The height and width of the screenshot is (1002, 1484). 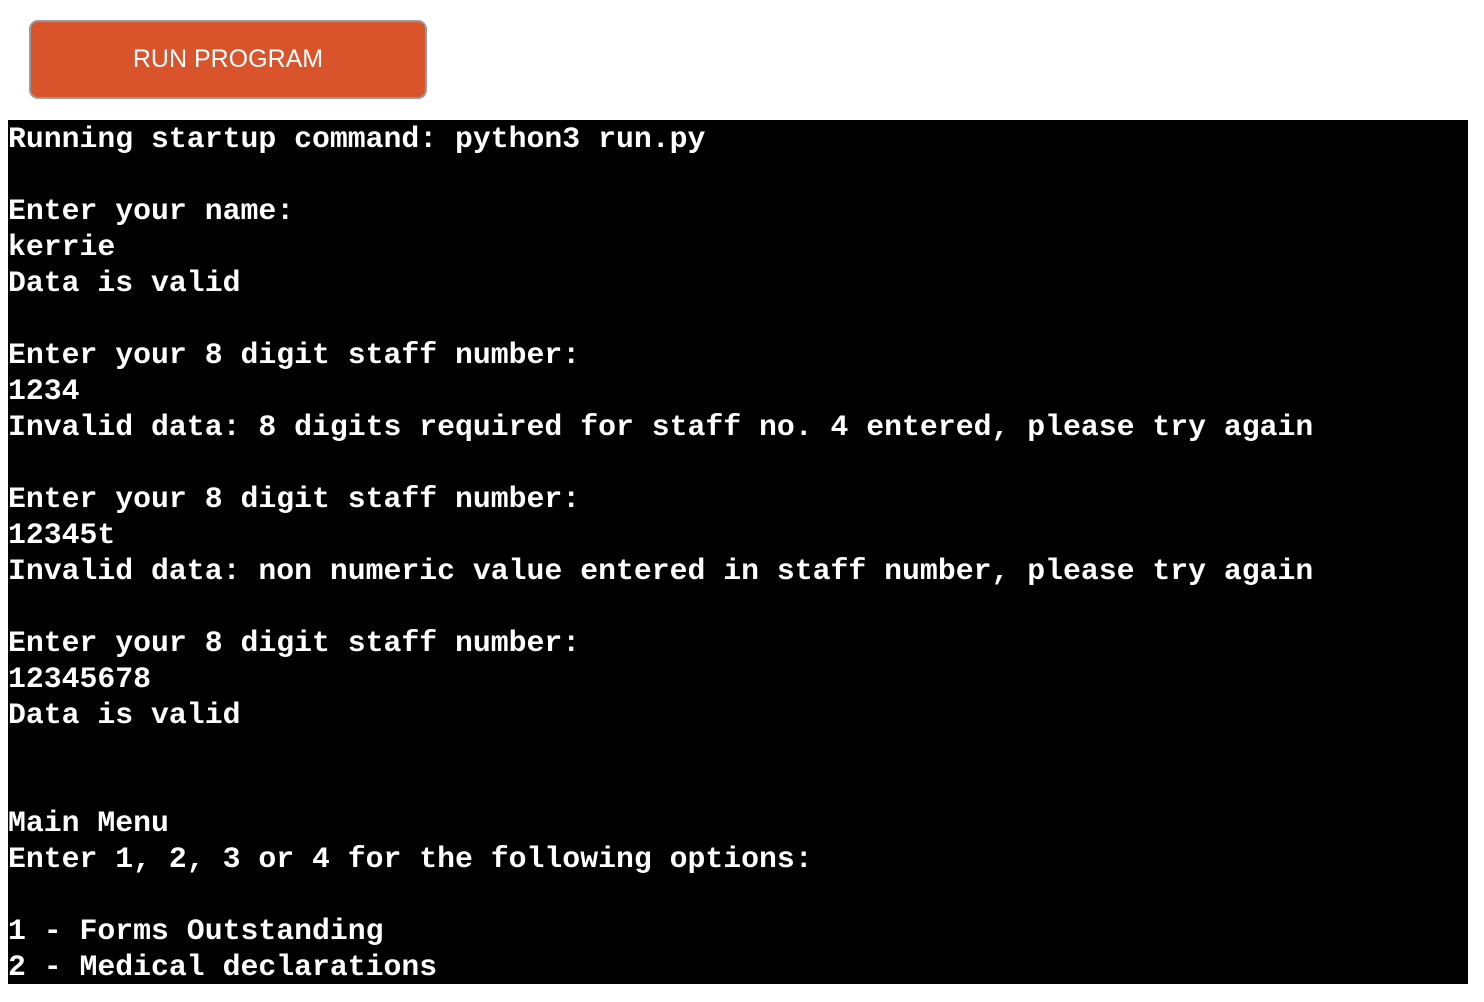 I want to click on terminal-line: kerrie, so click(x=62, y=247).